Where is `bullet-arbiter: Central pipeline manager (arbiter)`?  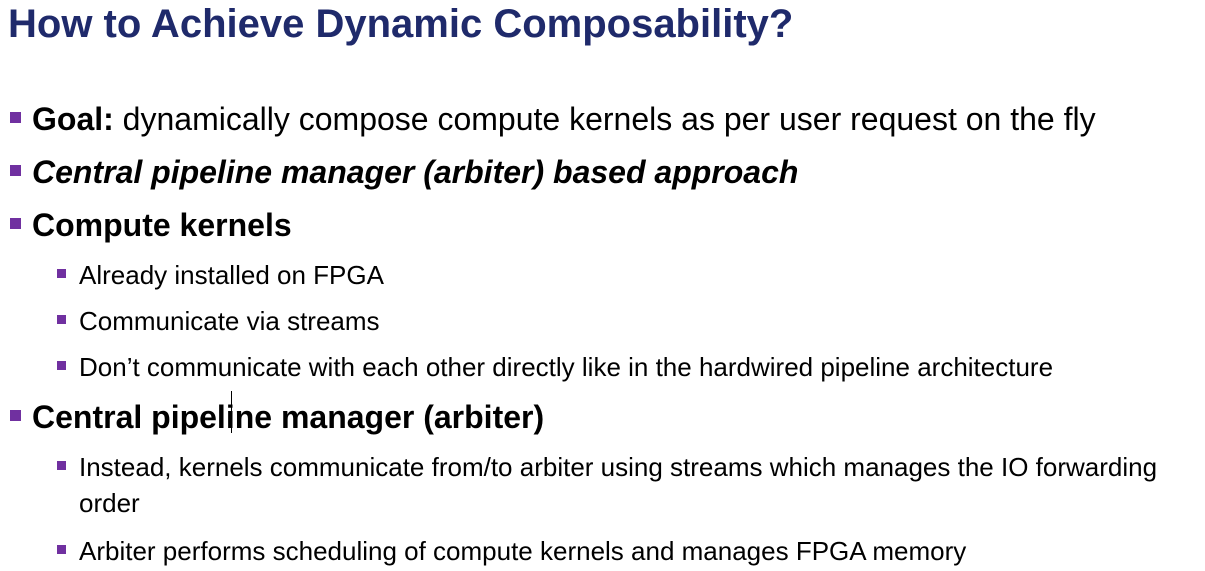
bullet-arbiter: Central pipeline manager (arbiter) is located at coordinates (277, 417).